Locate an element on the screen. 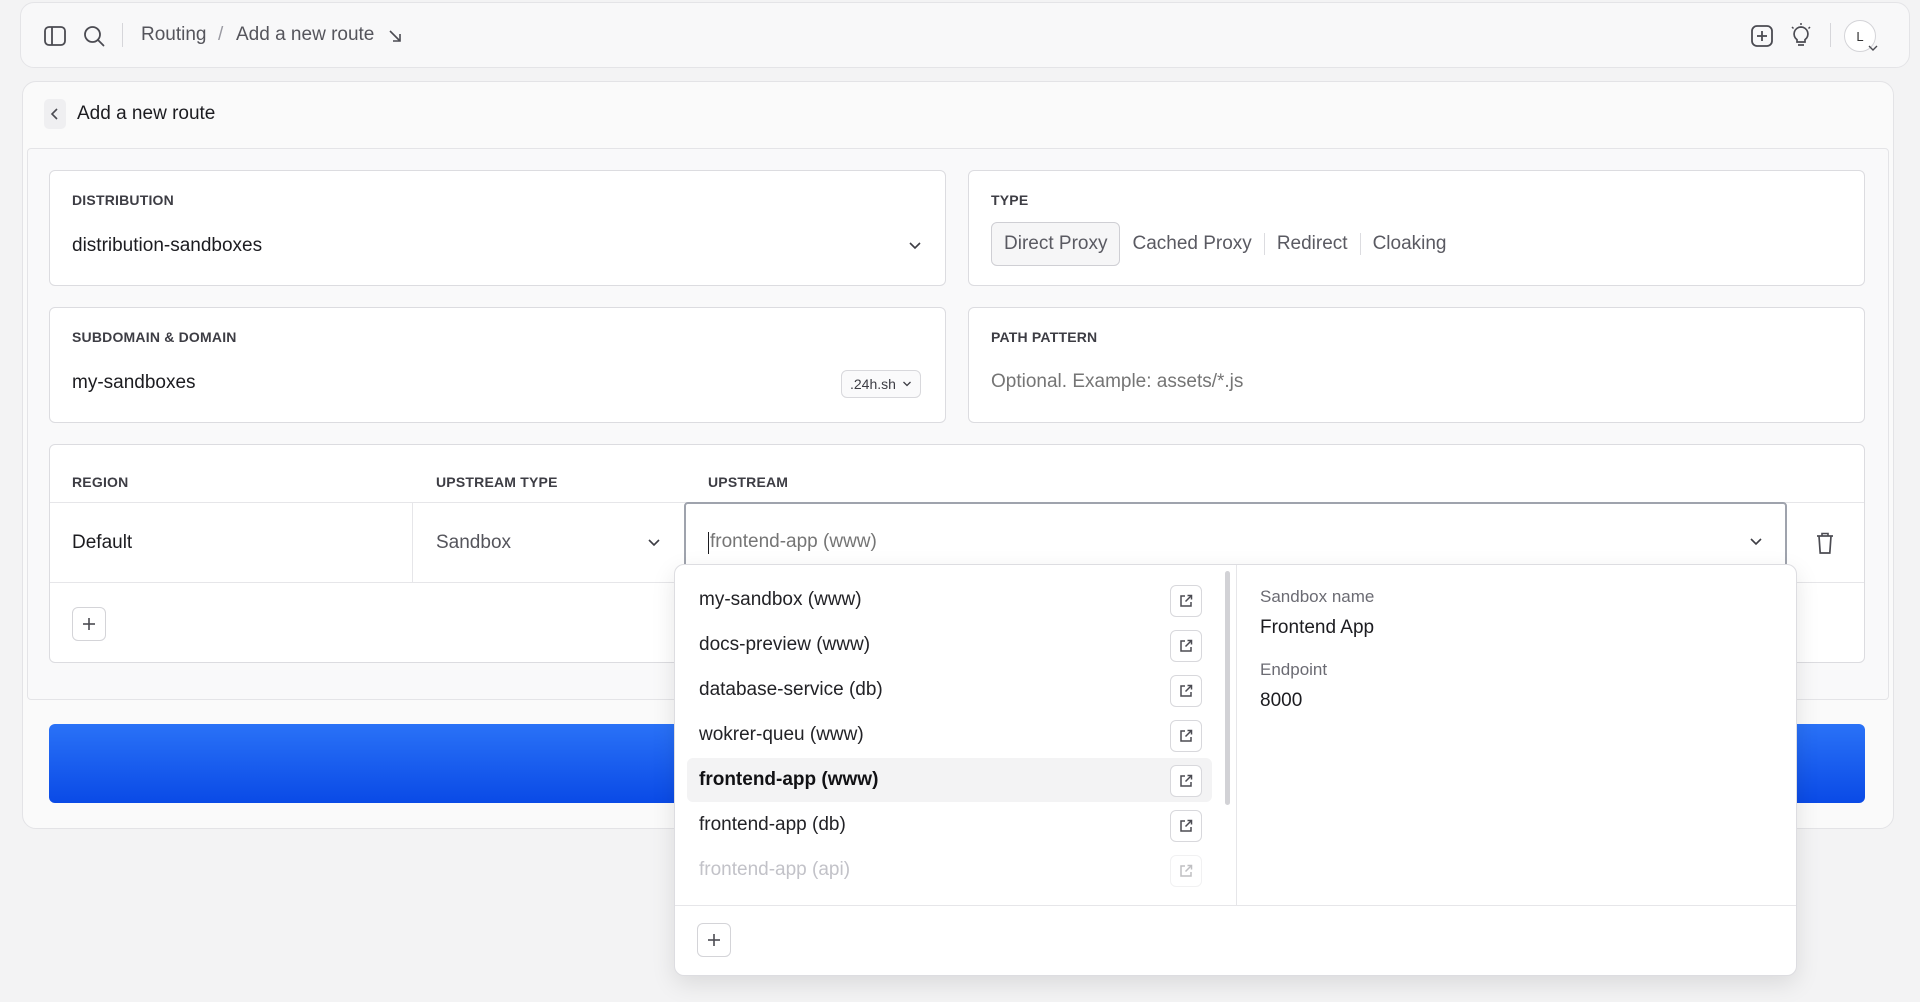 The image size is (1920, 1002). domain-value: .24h.sh is located at coordinates (873, 384).